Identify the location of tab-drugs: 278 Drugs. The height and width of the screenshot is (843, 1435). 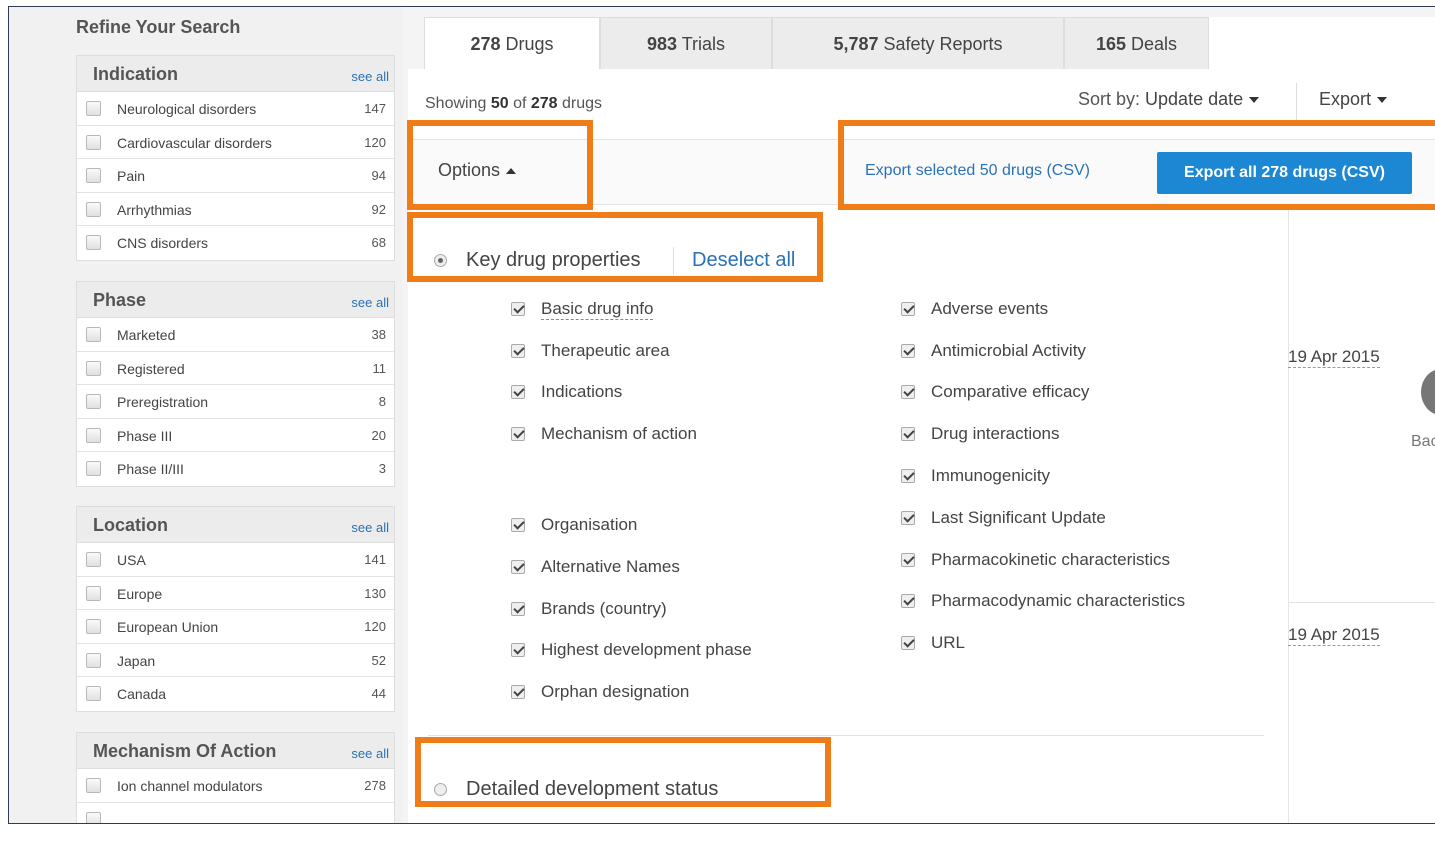
(512, 43).